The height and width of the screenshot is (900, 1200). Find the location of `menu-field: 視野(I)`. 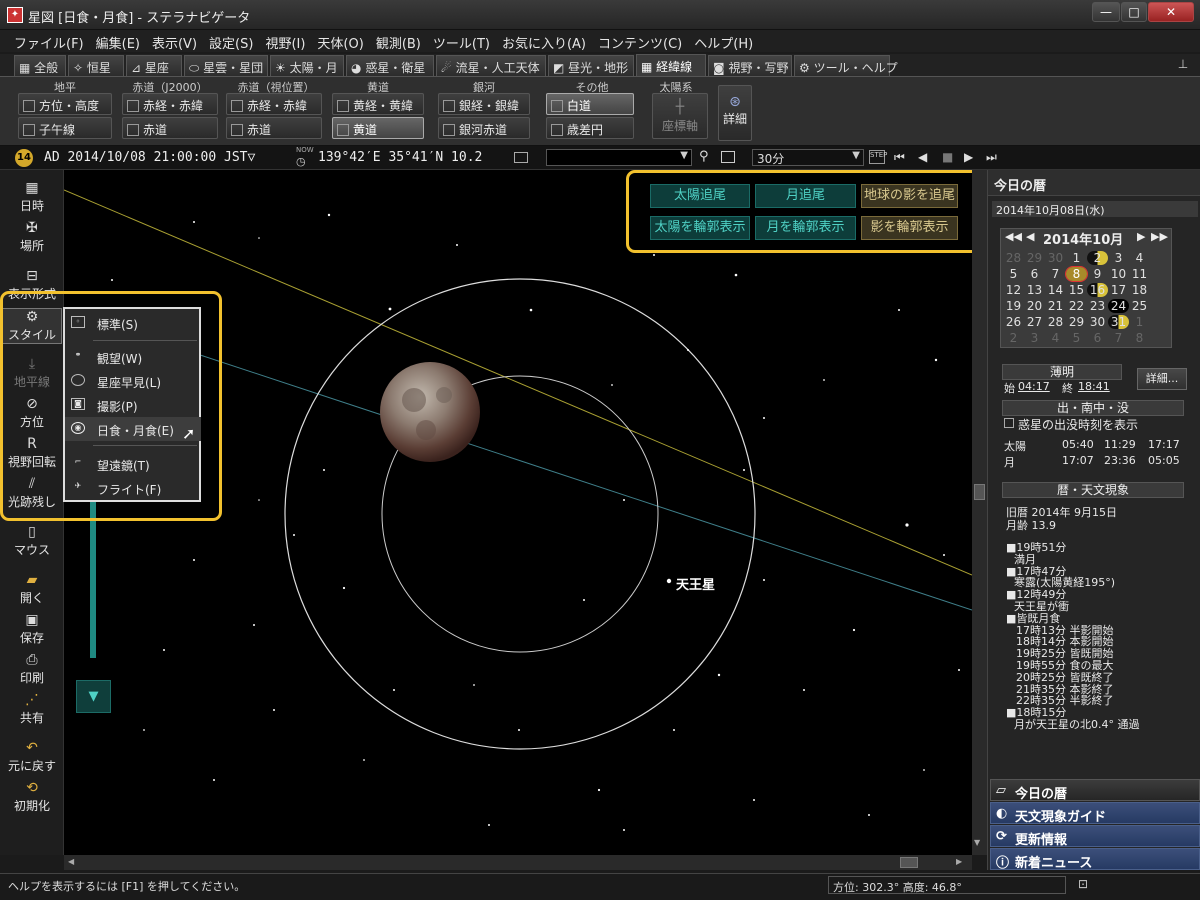

menu-field: 視野(I) is located at coordinates (285, 41).